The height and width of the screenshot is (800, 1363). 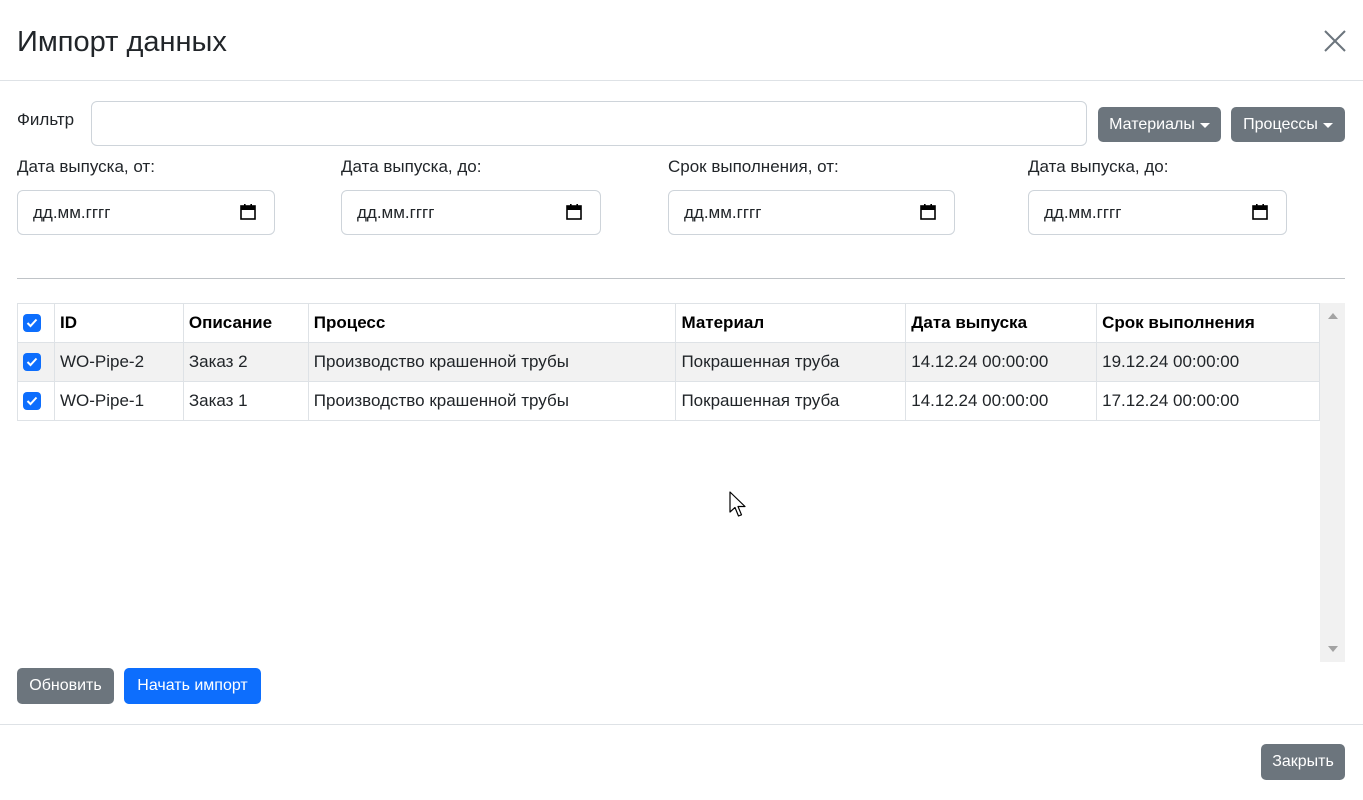 I want to click on cell-description: Заказ 2, so click(x=245, y=362).